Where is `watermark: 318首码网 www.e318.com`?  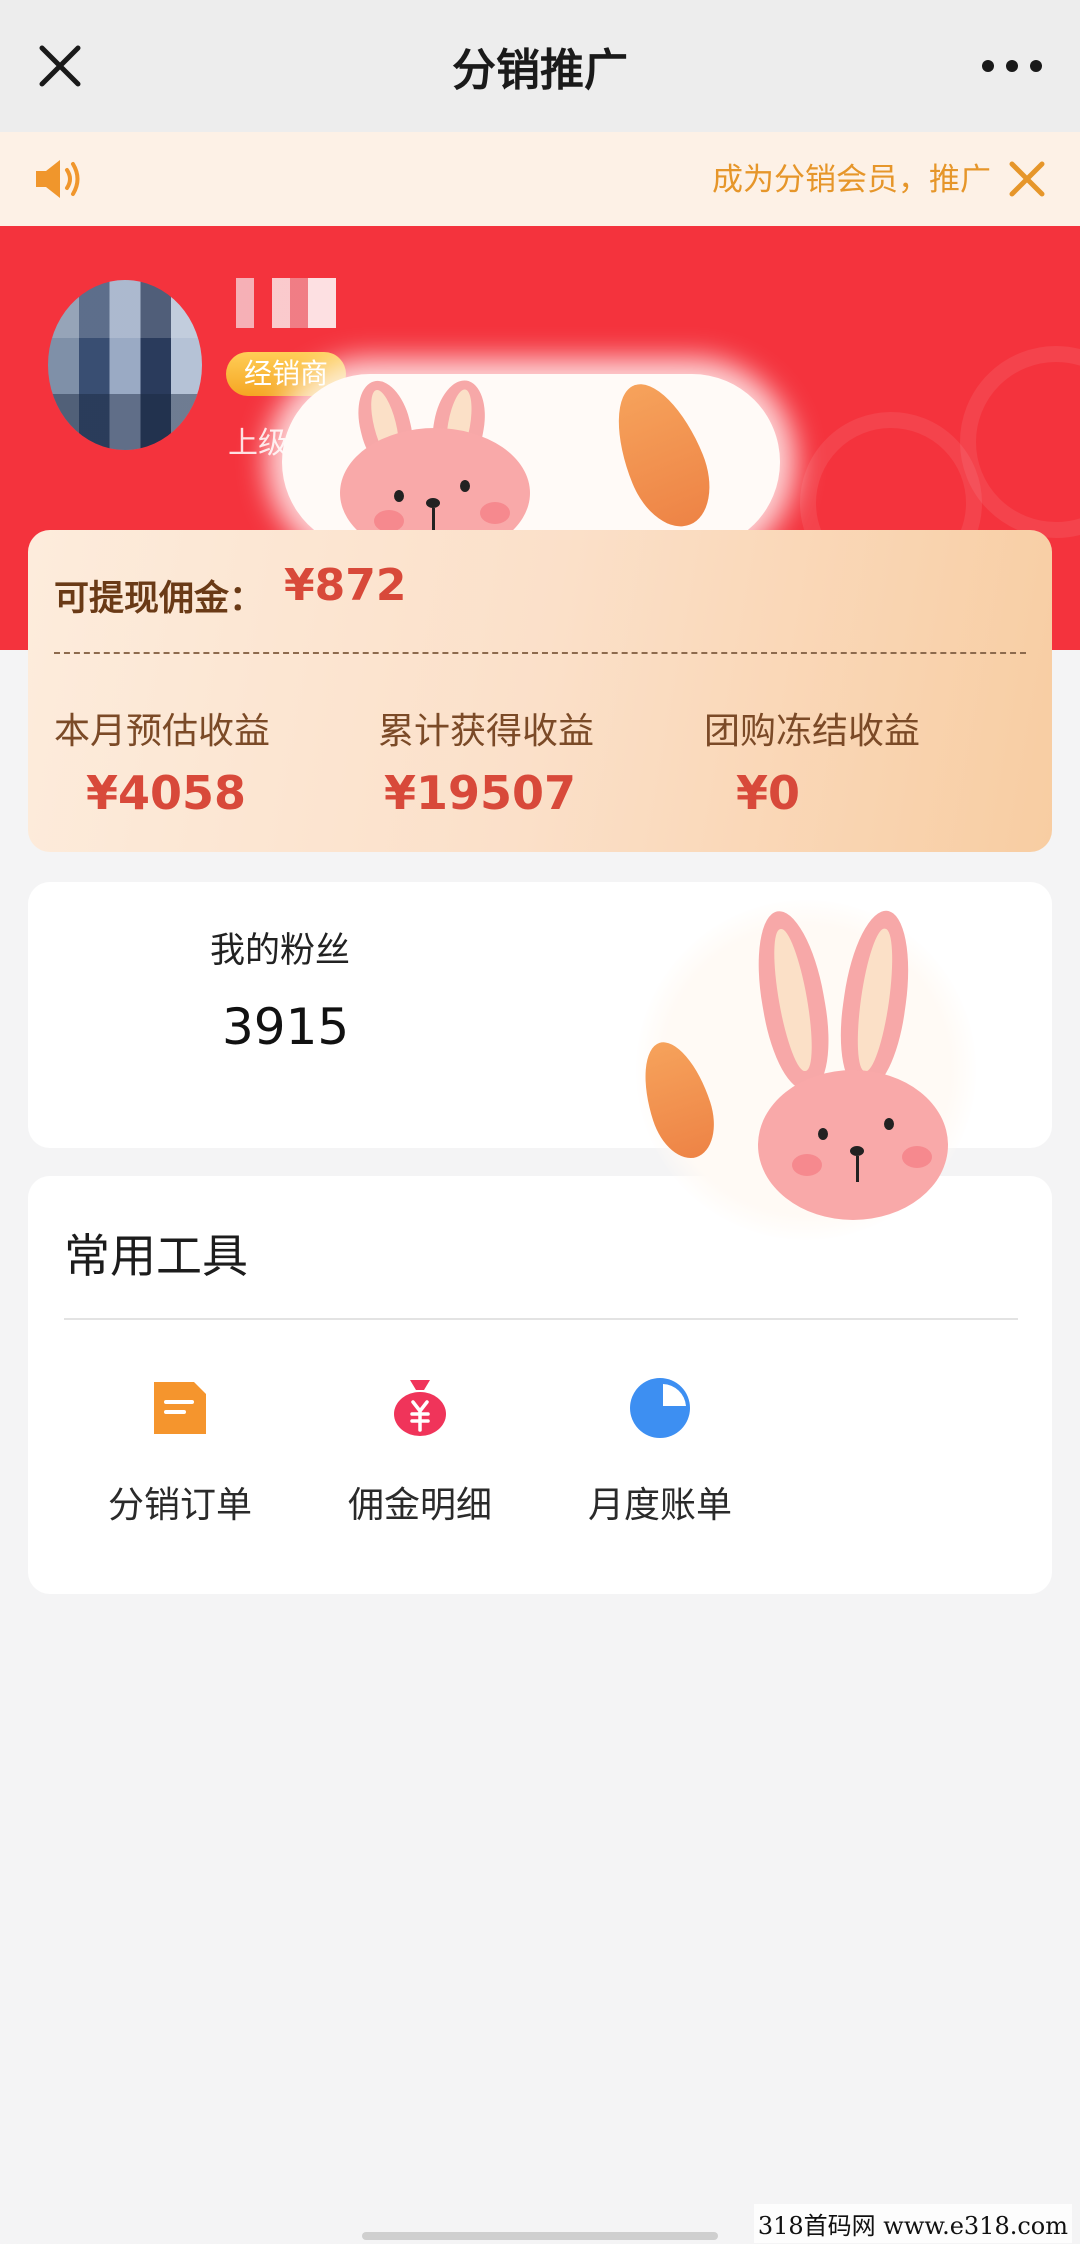
watermark: 318首码网 www.e318.com is located at coordinates (912, 2223).